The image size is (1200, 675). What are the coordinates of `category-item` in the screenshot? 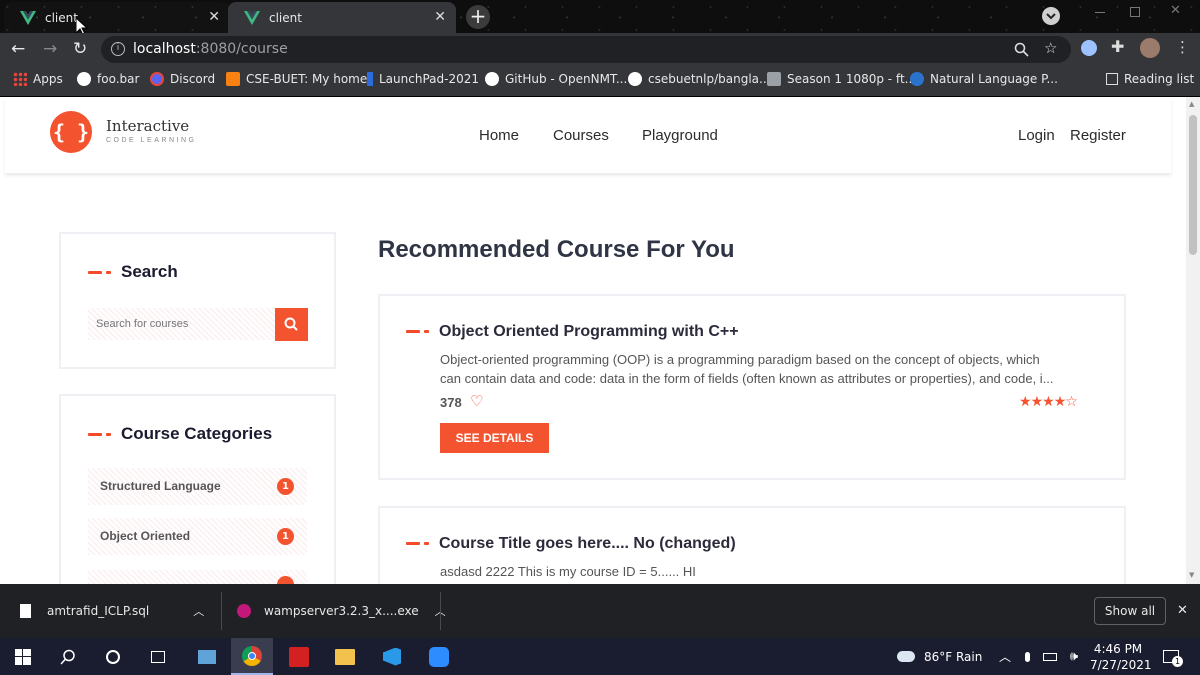 It's located at (197, 577).